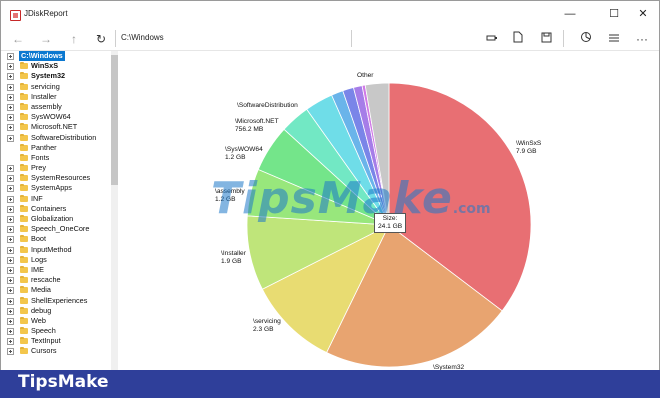  I want to click on tree-item-label: SysWOW64, so click(51, 117).